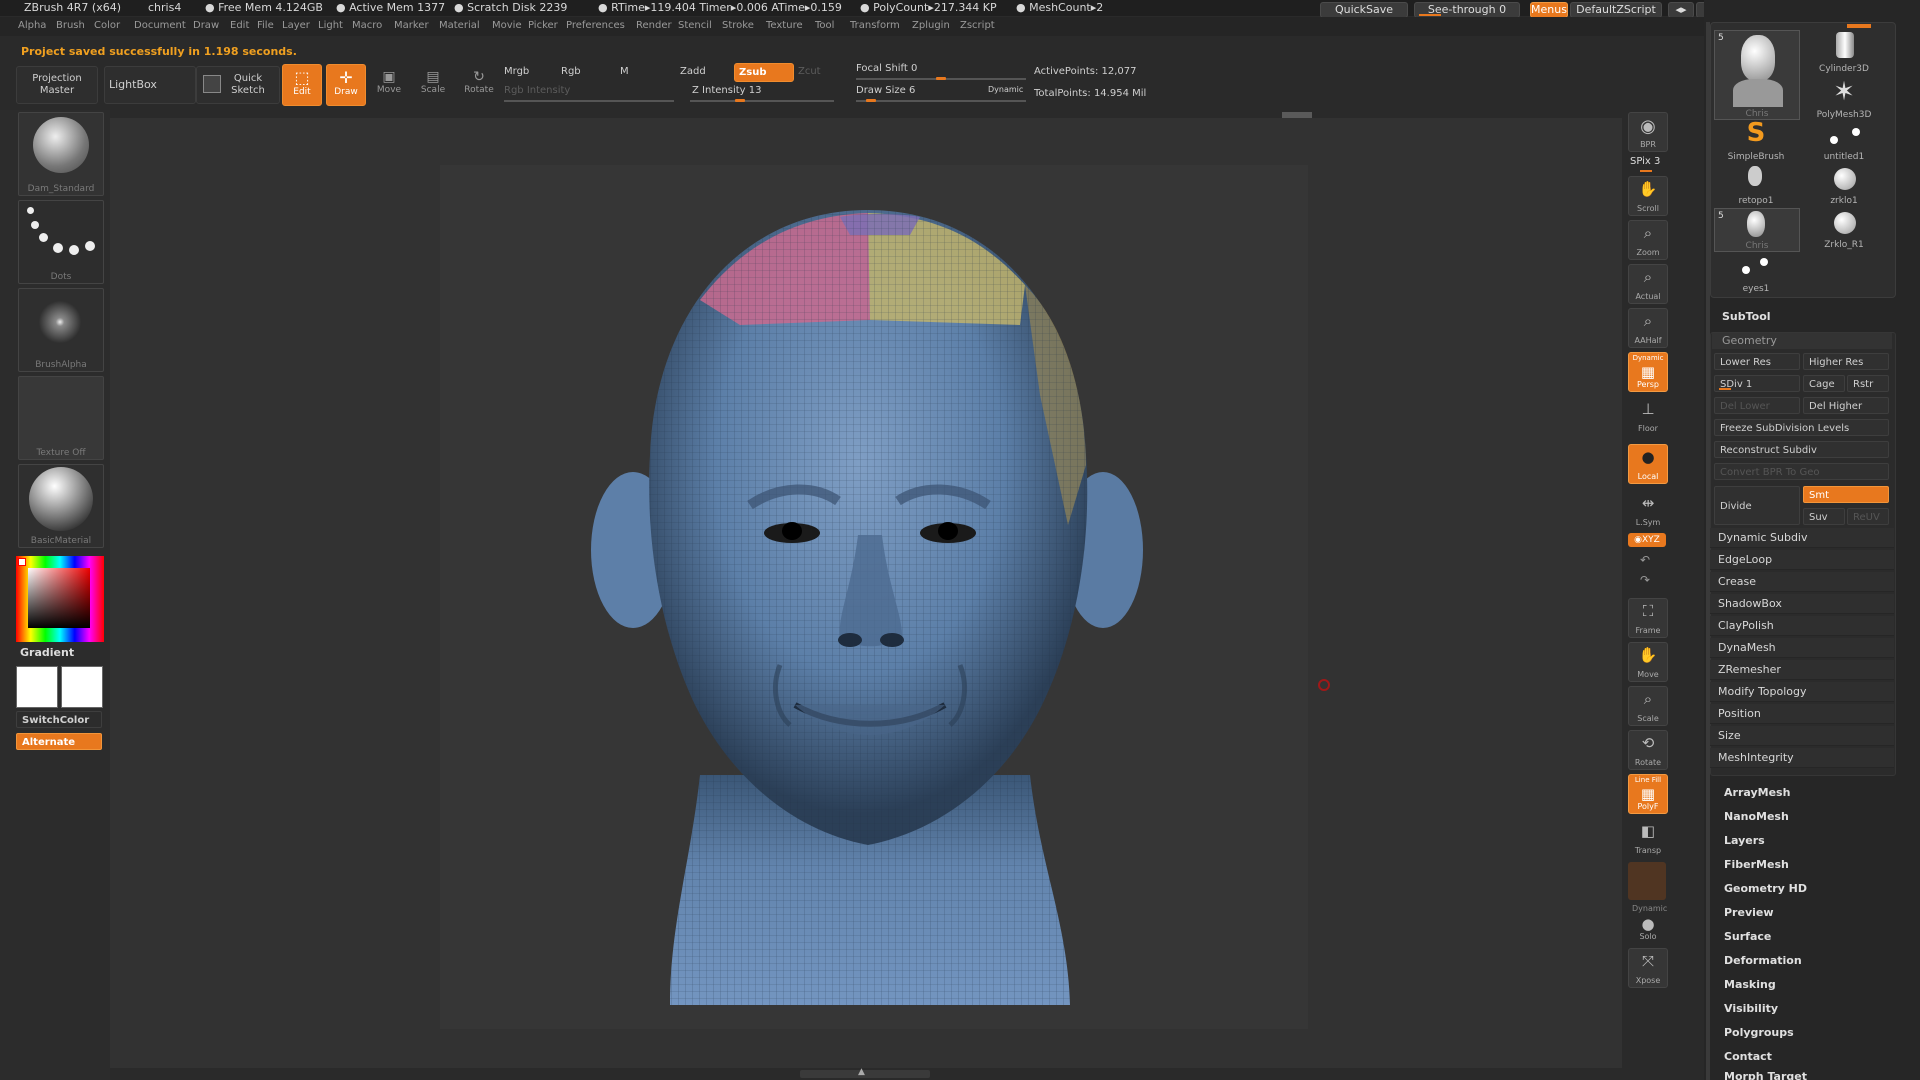 This screenshot has width=1920, height=1080. What do you see at coordinates (693, 71) in the screenshot?
I see `zadd-button: Zadd` at bounding box center [693, 71].